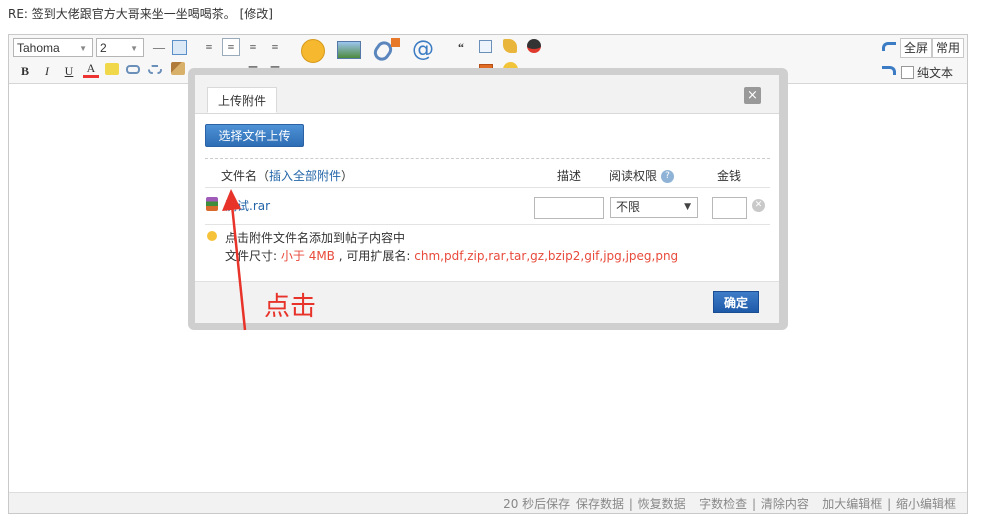 This screenshot has width=981, height=520. I want to click on save-data-link: 保存数据, so click(600, 504).